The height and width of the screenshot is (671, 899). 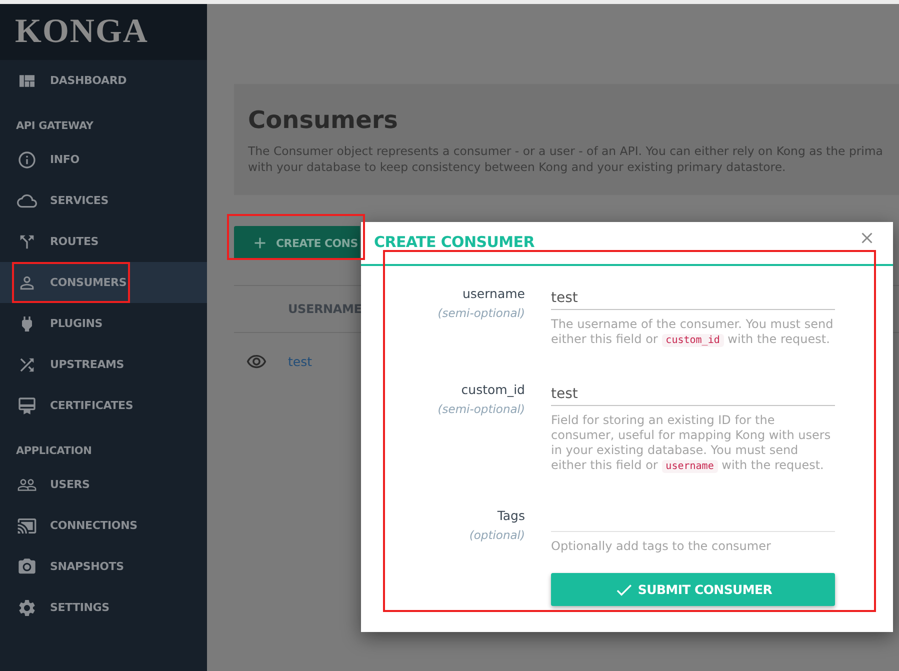 What do you see at coordinates (691, 443) in the screenshot?
I see `help-text: Field for storing an existing ID for the consumer, useful for mapping Kong with users in your existing database. You must send either this field or username with the request.` at bounding box center [691, 443].